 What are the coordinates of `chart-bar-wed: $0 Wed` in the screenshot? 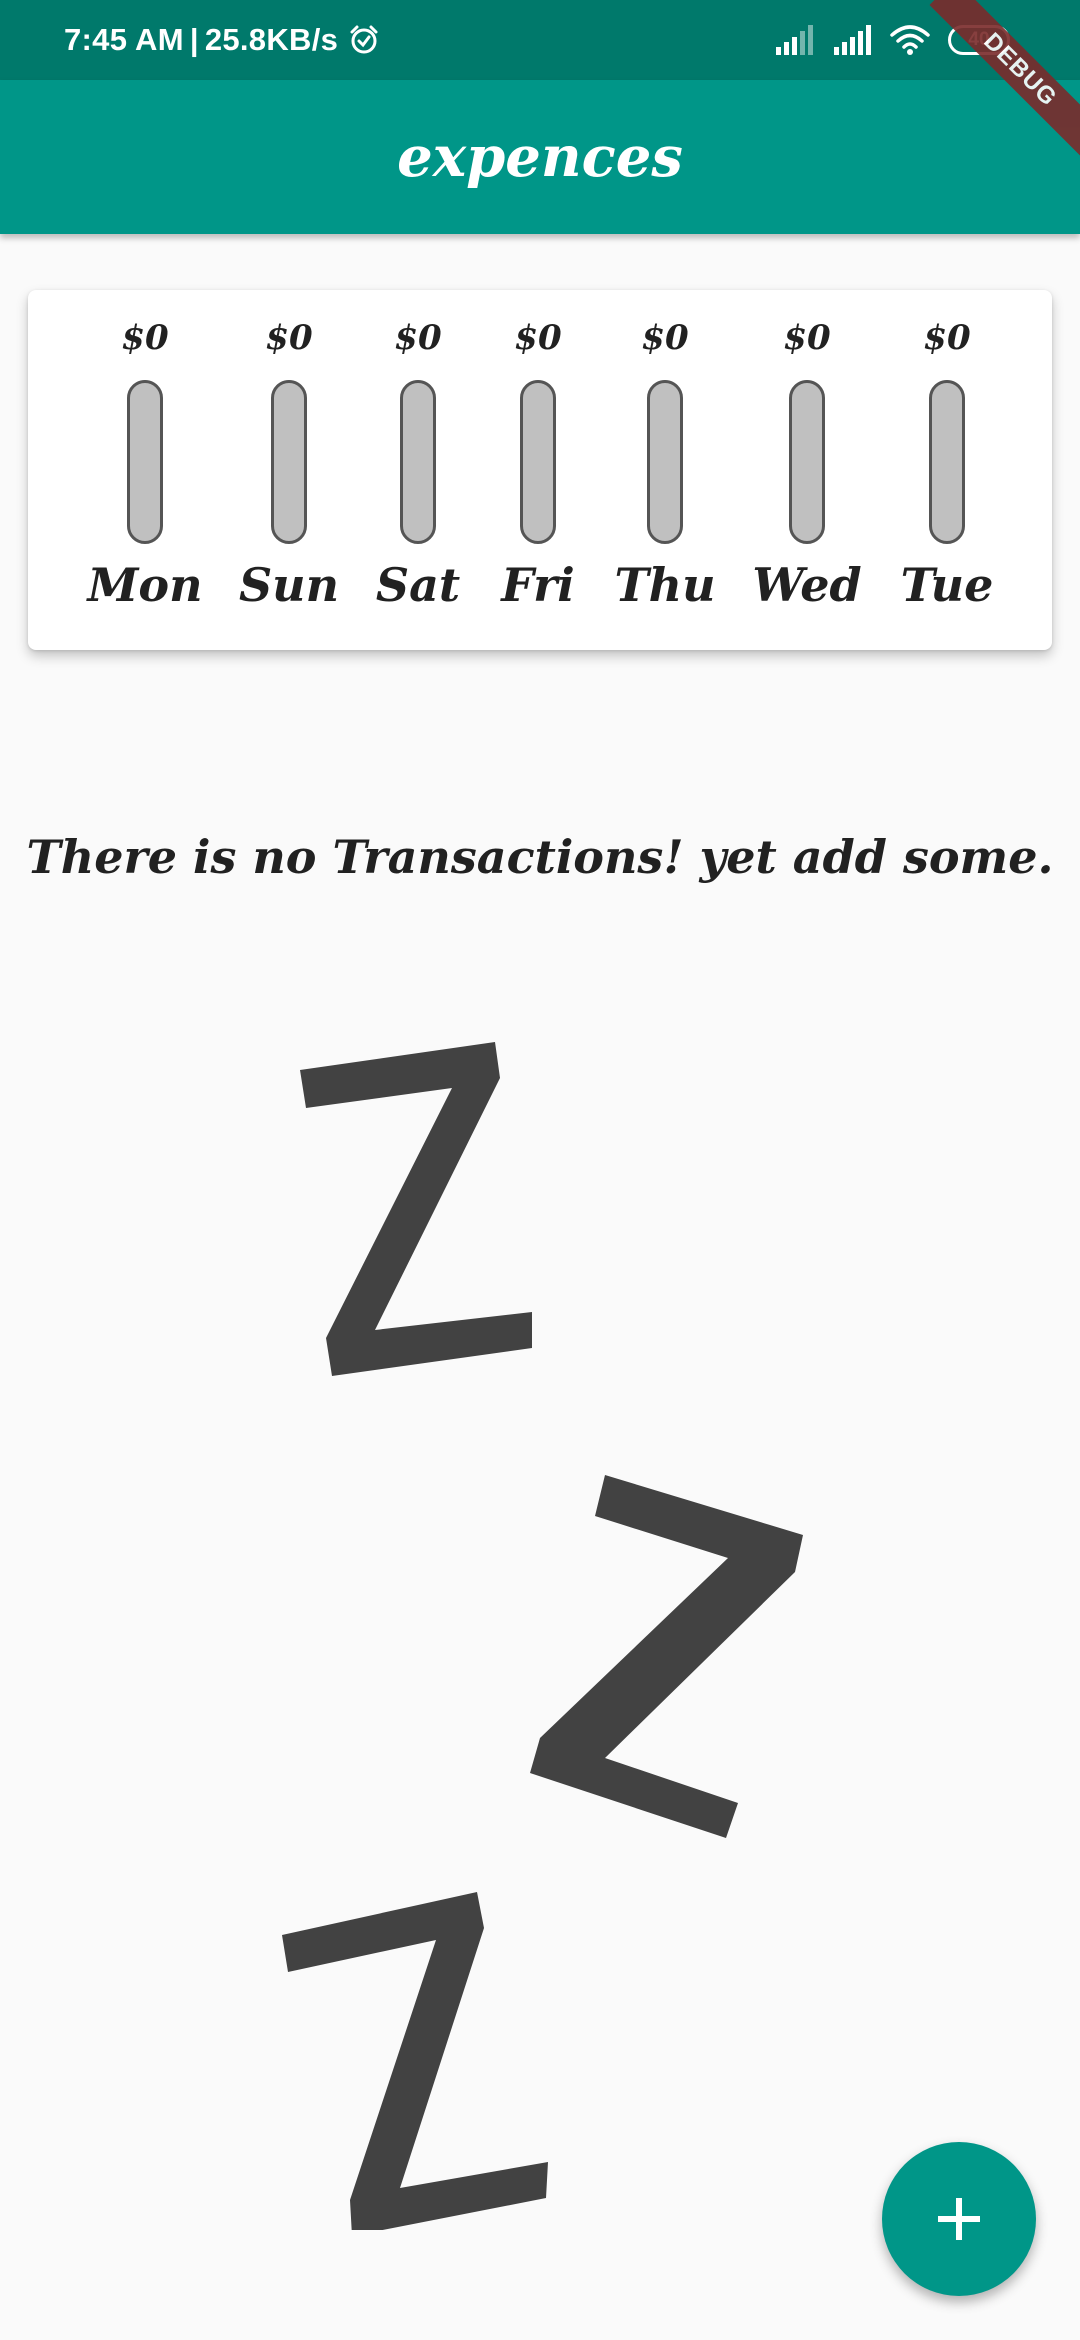 It's located at (807, 470).